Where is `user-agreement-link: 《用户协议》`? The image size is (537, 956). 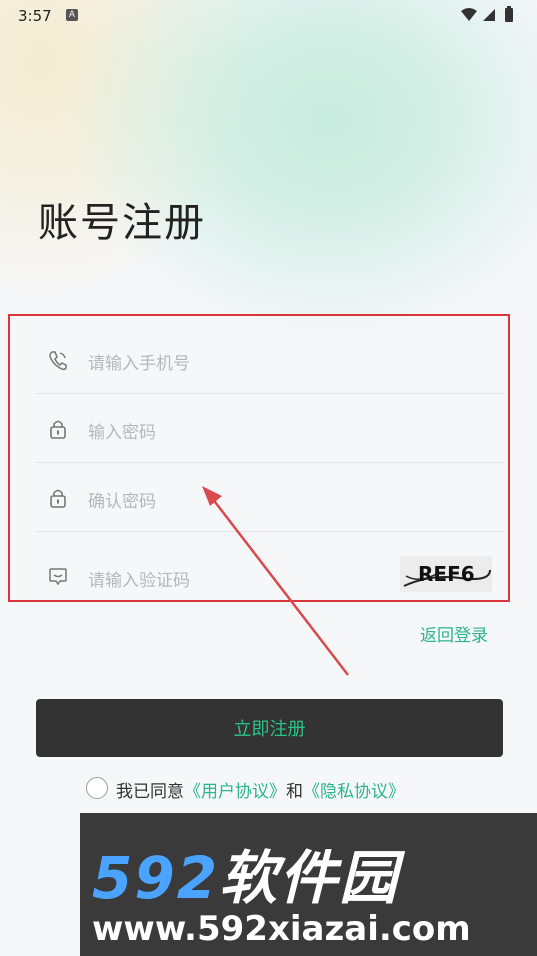 user-agreement-link: 《用户协议》 is located at coordinates (235, 792).